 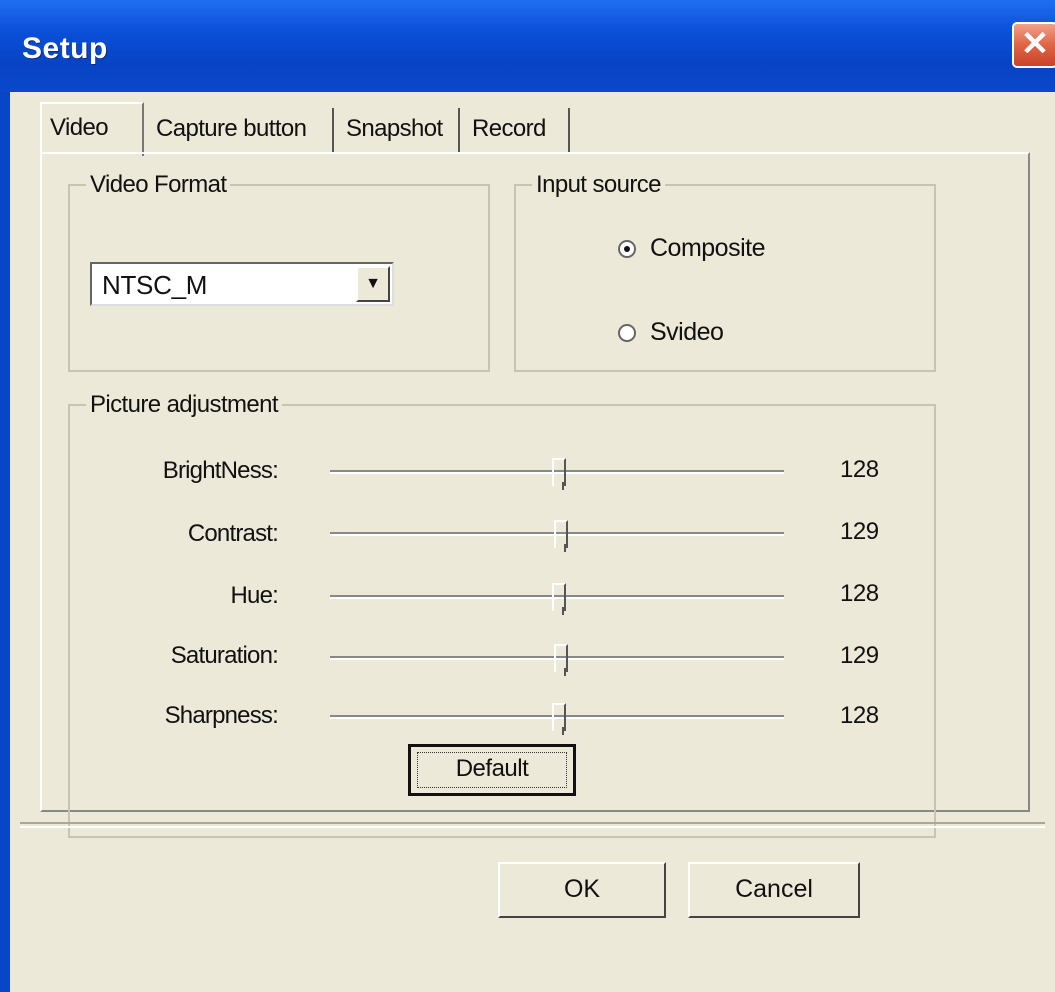 What do you see at coordinates (184, 405) in the screenshot?
I see `picture-adjustment-legend: Picture adjustment` at bounding box center [184, 405].